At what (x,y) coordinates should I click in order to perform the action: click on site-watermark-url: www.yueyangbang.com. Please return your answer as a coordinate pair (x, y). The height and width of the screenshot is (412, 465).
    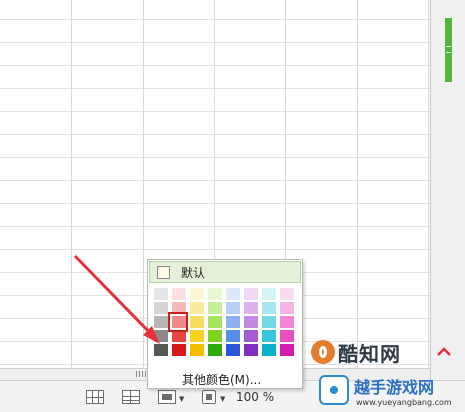
    Looking at the image, I should click on (404, 402).